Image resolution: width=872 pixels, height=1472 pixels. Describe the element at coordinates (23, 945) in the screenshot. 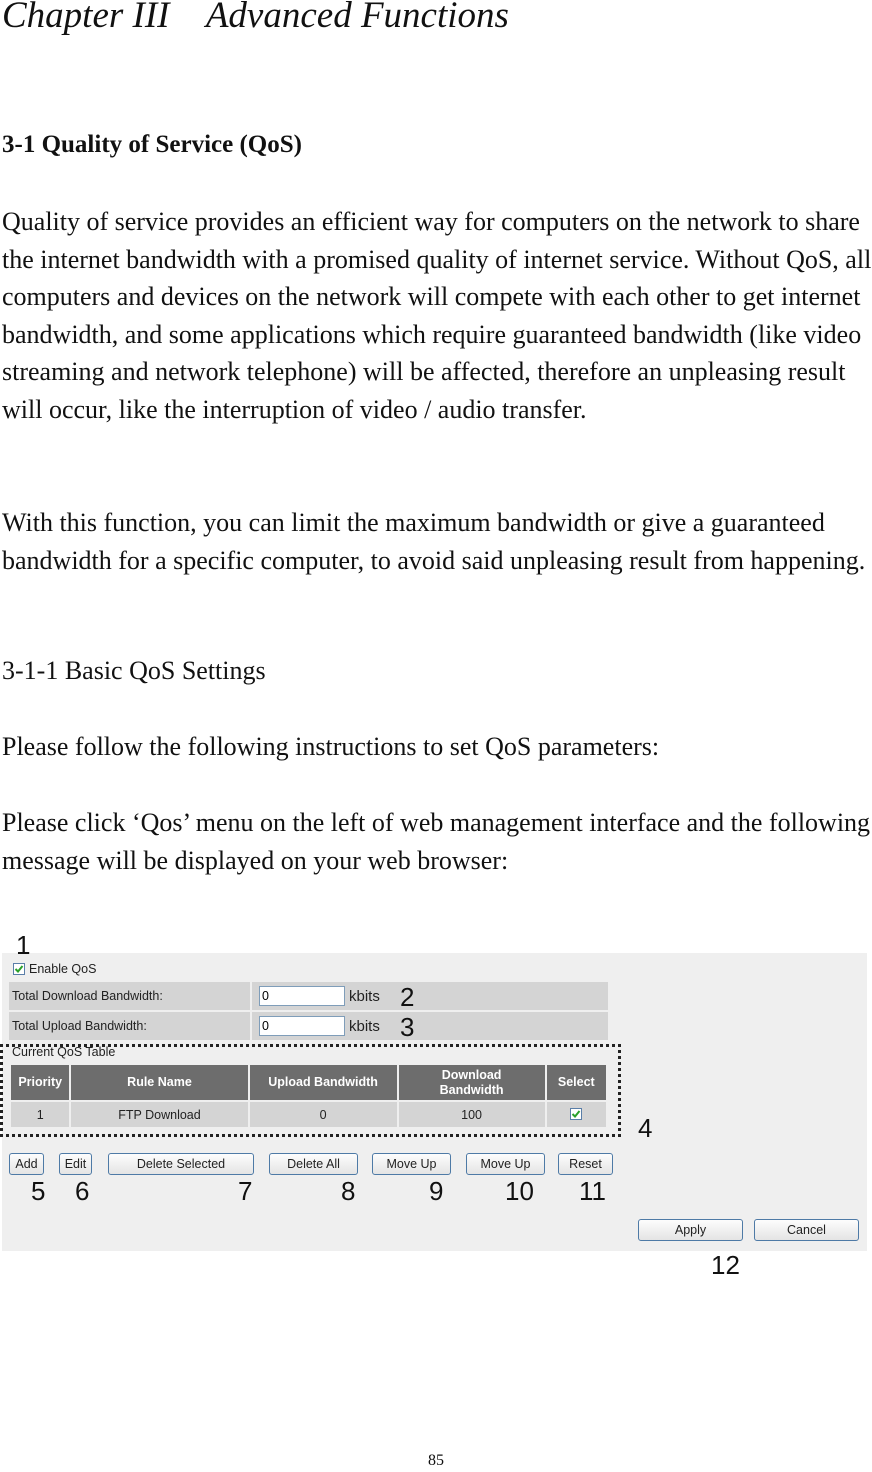

I see `annotation-1: 1` at that location.